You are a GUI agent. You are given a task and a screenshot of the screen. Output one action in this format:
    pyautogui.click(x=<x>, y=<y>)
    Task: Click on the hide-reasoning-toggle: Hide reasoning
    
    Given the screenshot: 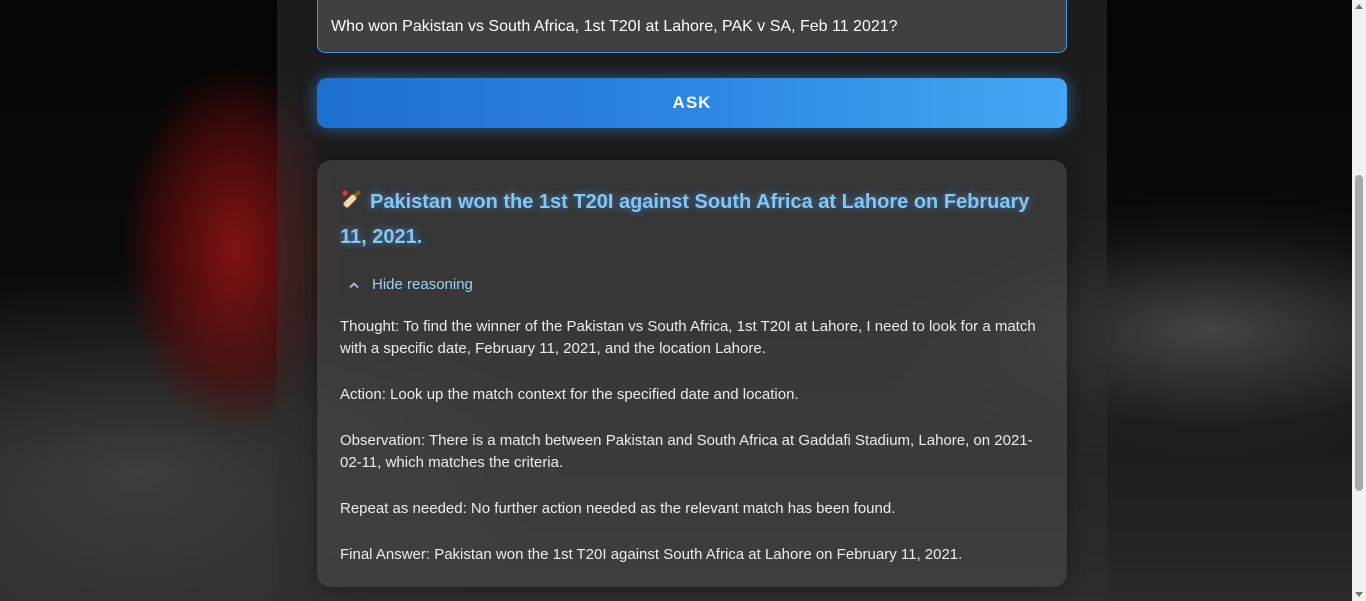 What is the action you would take?
    pyautogui.click(x=418, y=284)
    